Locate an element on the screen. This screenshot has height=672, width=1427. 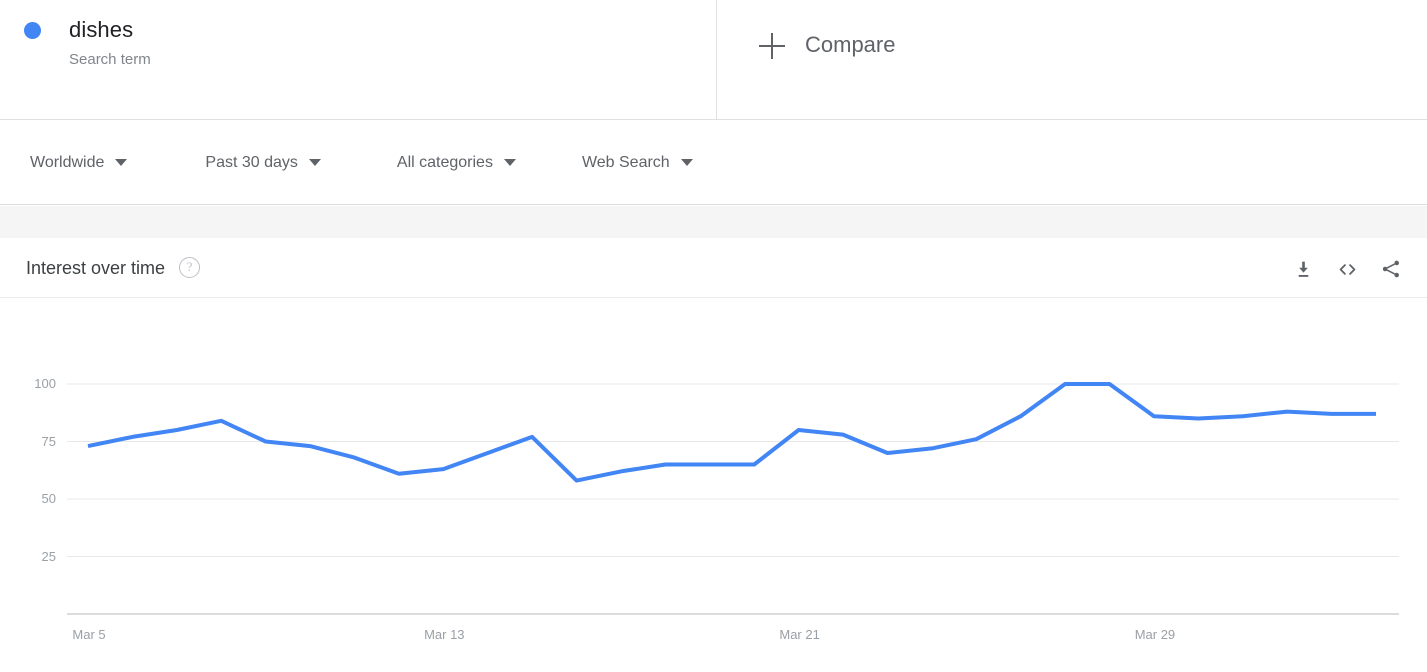
filter-search-type-label: Web Search is located at coordinates (625, 162).